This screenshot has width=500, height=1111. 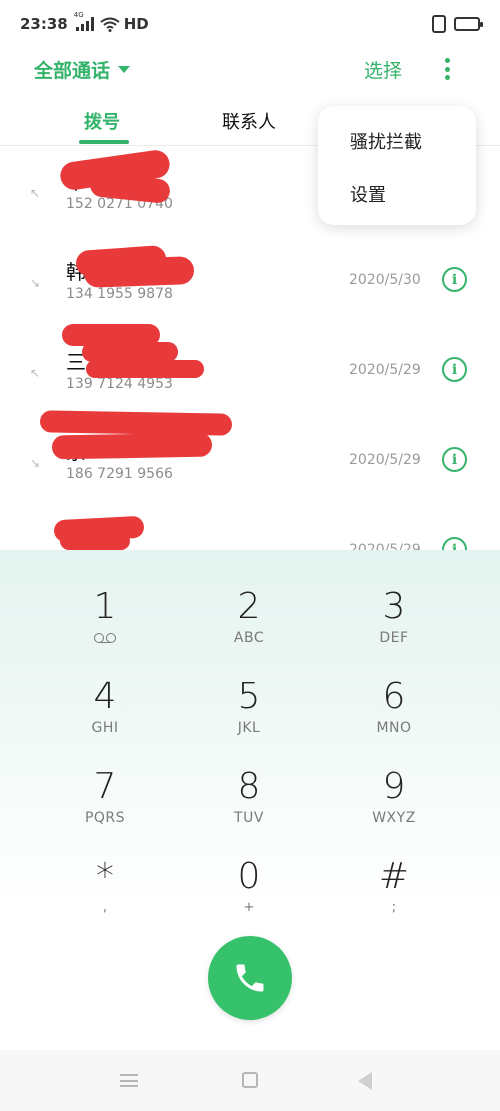 What do you see at coordinates (250, 281) in the screenshot?
I see `call-log-row: ↘ 韩 134 1955 9878 2020/5/30 i` at bounding box center [250, 281].